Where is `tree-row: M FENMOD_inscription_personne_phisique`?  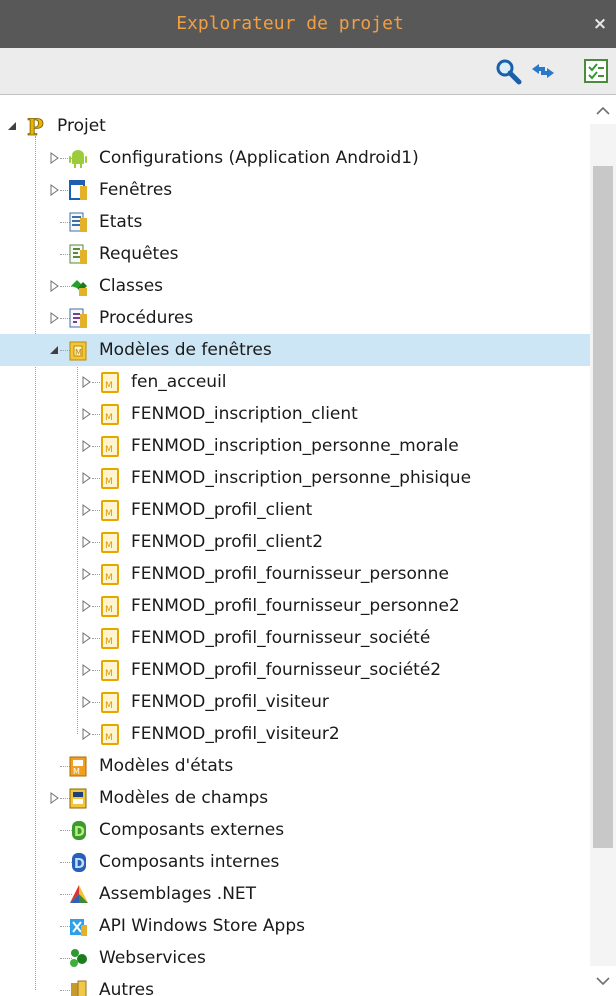
tree-row: M FENMOD_inscription_personne_phisique is located at coordinates (295, 478).